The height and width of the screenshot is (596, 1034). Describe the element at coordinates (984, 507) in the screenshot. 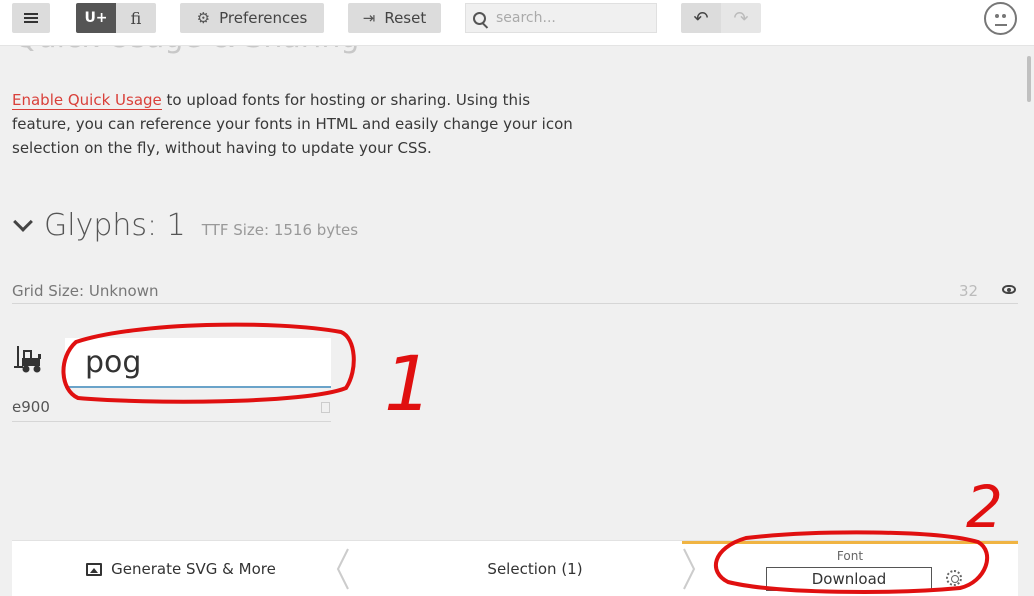

I see `annotation-number-2: 2` at that location.